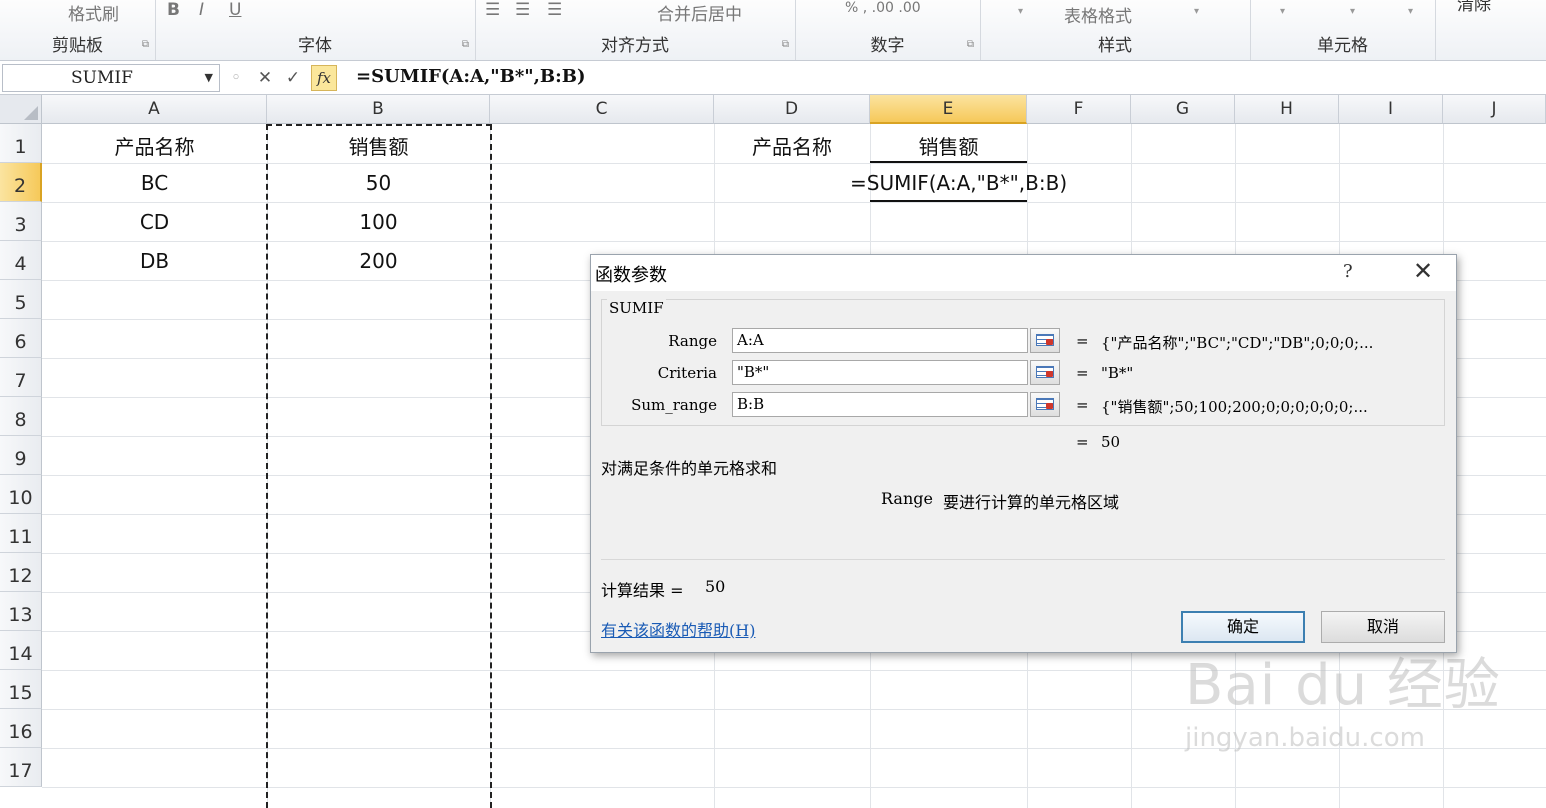 Image resolution: width=1546 pixels, height=808 pixels. What do you see at coordinates (471, 76) in the screenshot?
I see `formula-input: =SUMIF(A:A,"B*",B:B)` at bounding box center [471, 76].